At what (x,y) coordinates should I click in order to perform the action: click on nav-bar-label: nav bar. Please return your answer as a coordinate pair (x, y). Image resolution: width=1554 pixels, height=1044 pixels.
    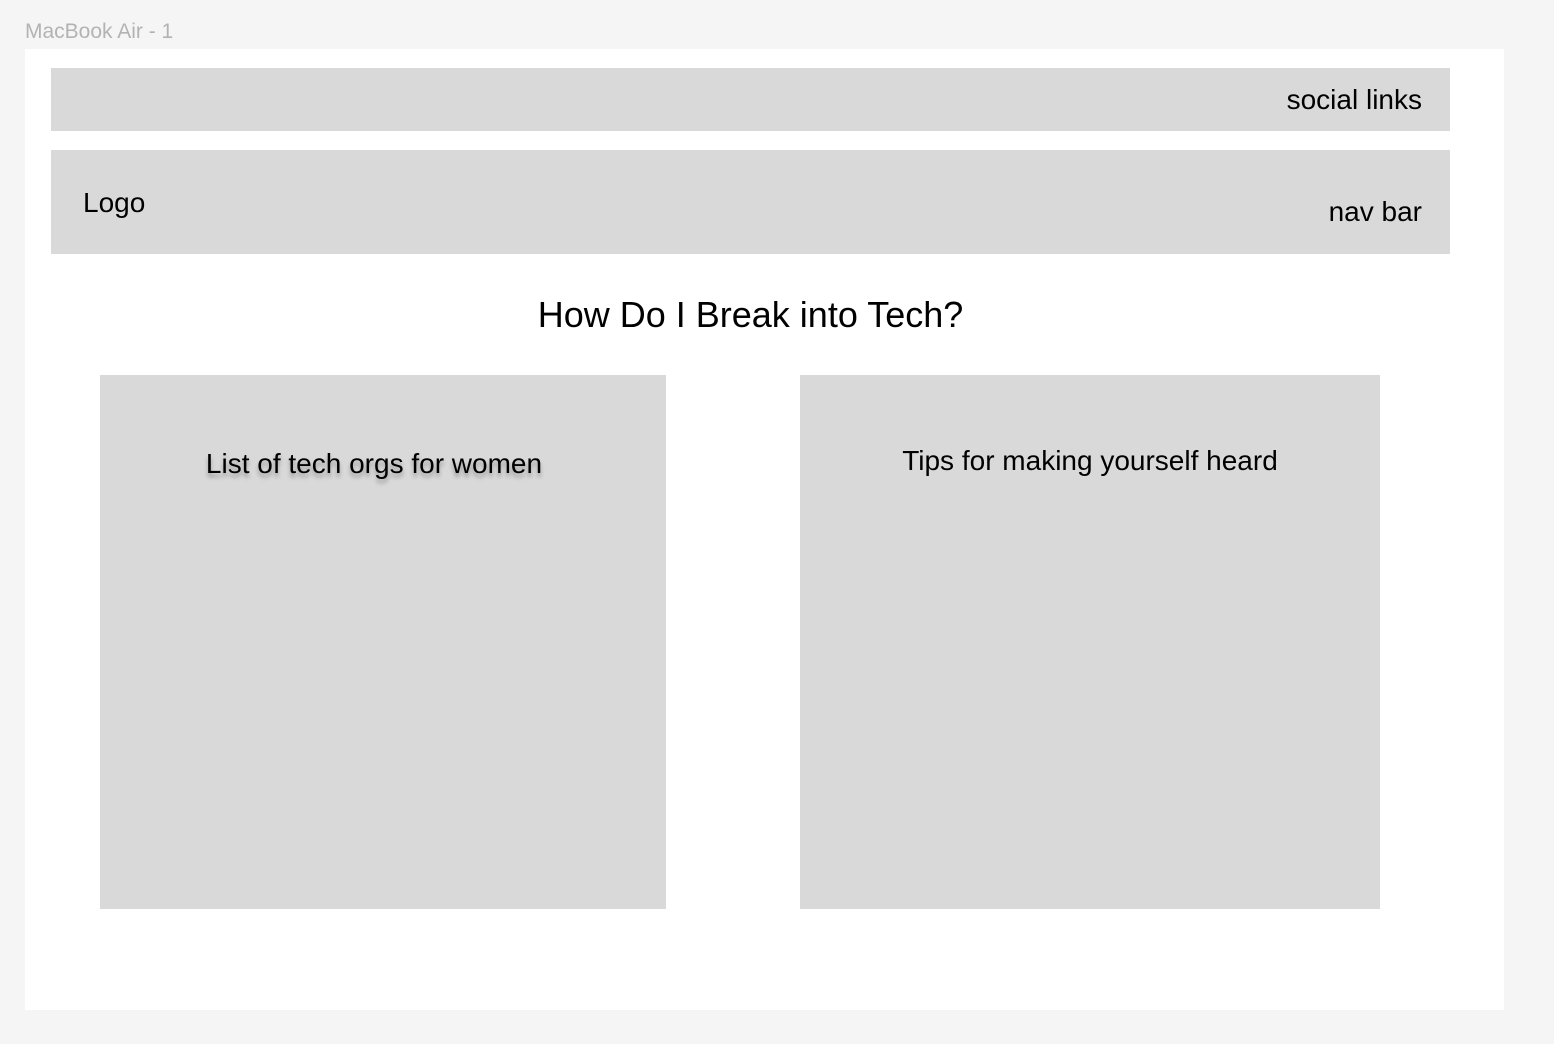
    Looking at the image, I should click on (1375, 211).